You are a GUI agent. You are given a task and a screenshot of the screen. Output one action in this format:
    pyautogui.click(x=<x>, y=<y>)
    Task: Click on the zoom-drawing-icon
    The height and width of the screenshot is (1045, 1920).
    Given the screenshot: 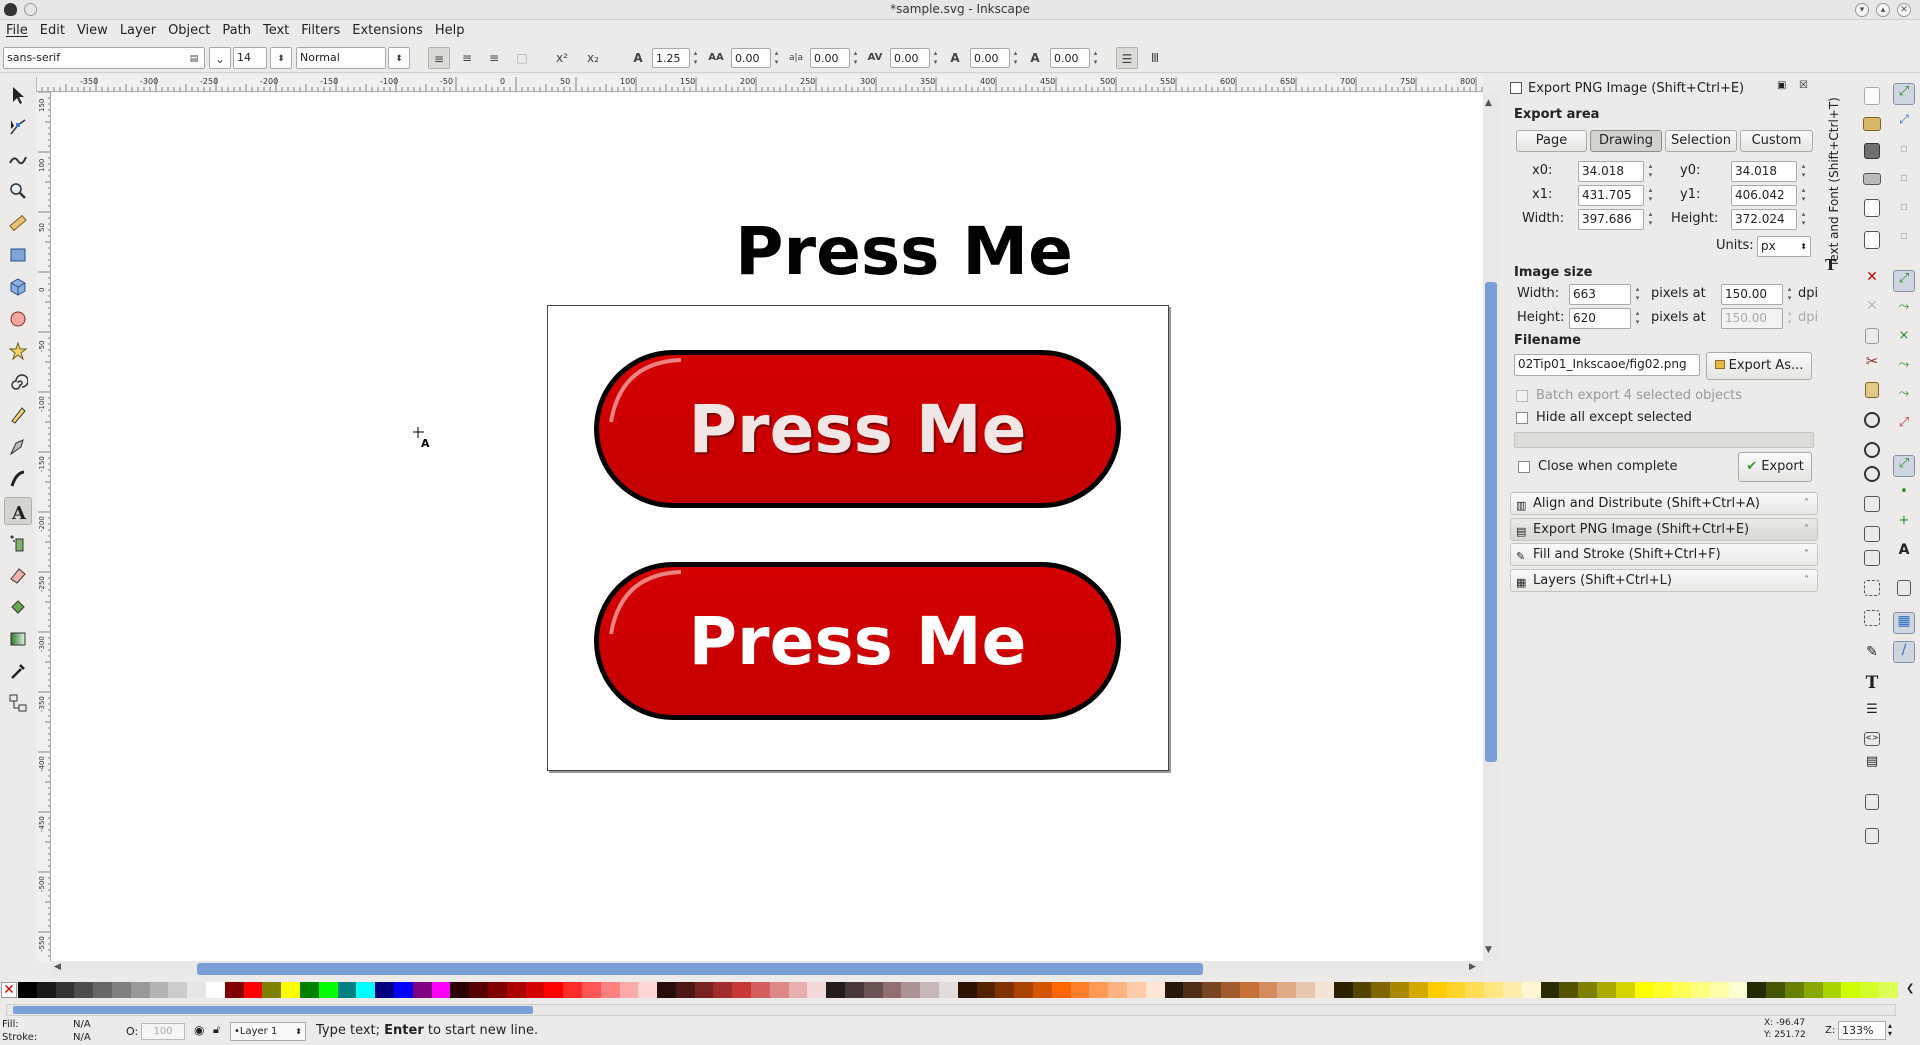 What is the action you would take?
    pyautogui.click(x=1872, y=450)
    